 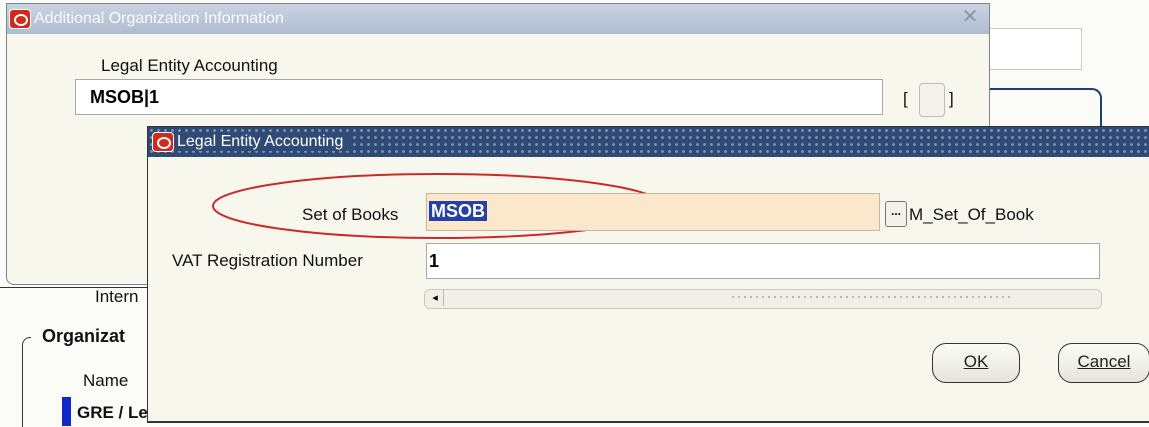 What do you see at coordinates (970, 17) in the screenshot?
I see `close-icon: ✕` at bounding box center [970, 17].